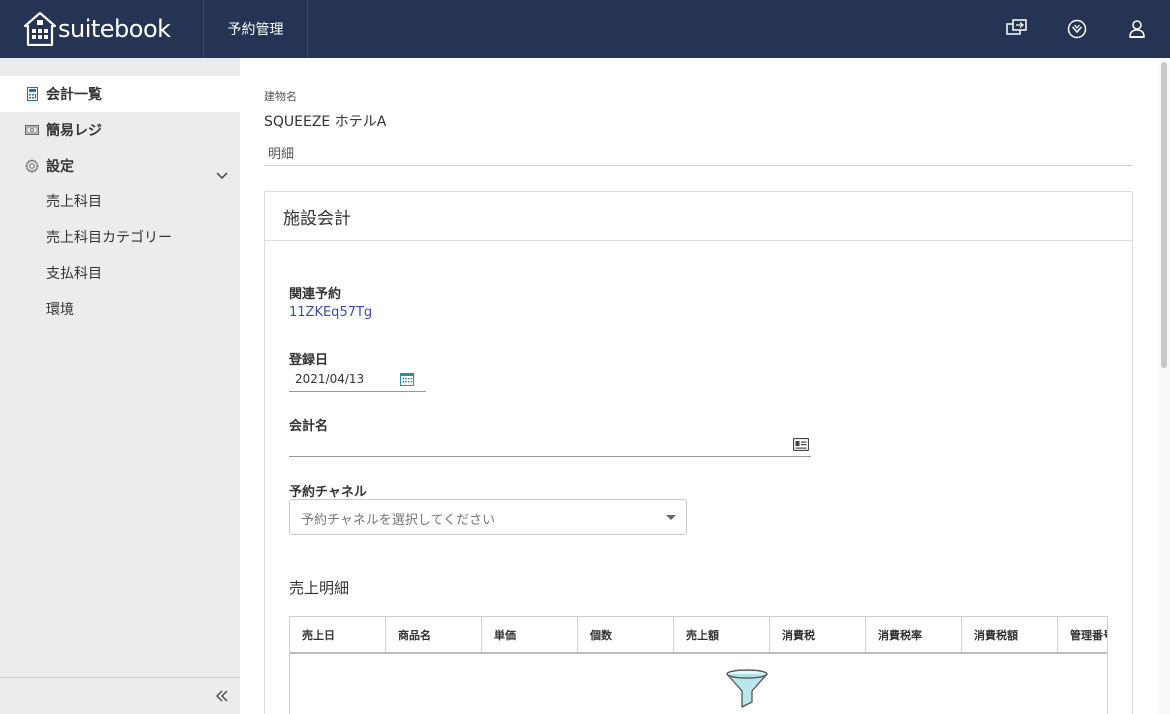  What do you see at coordinates (32, 94) in the screenshot?
I see `calculator-icon` at bounding box center [32, 94].